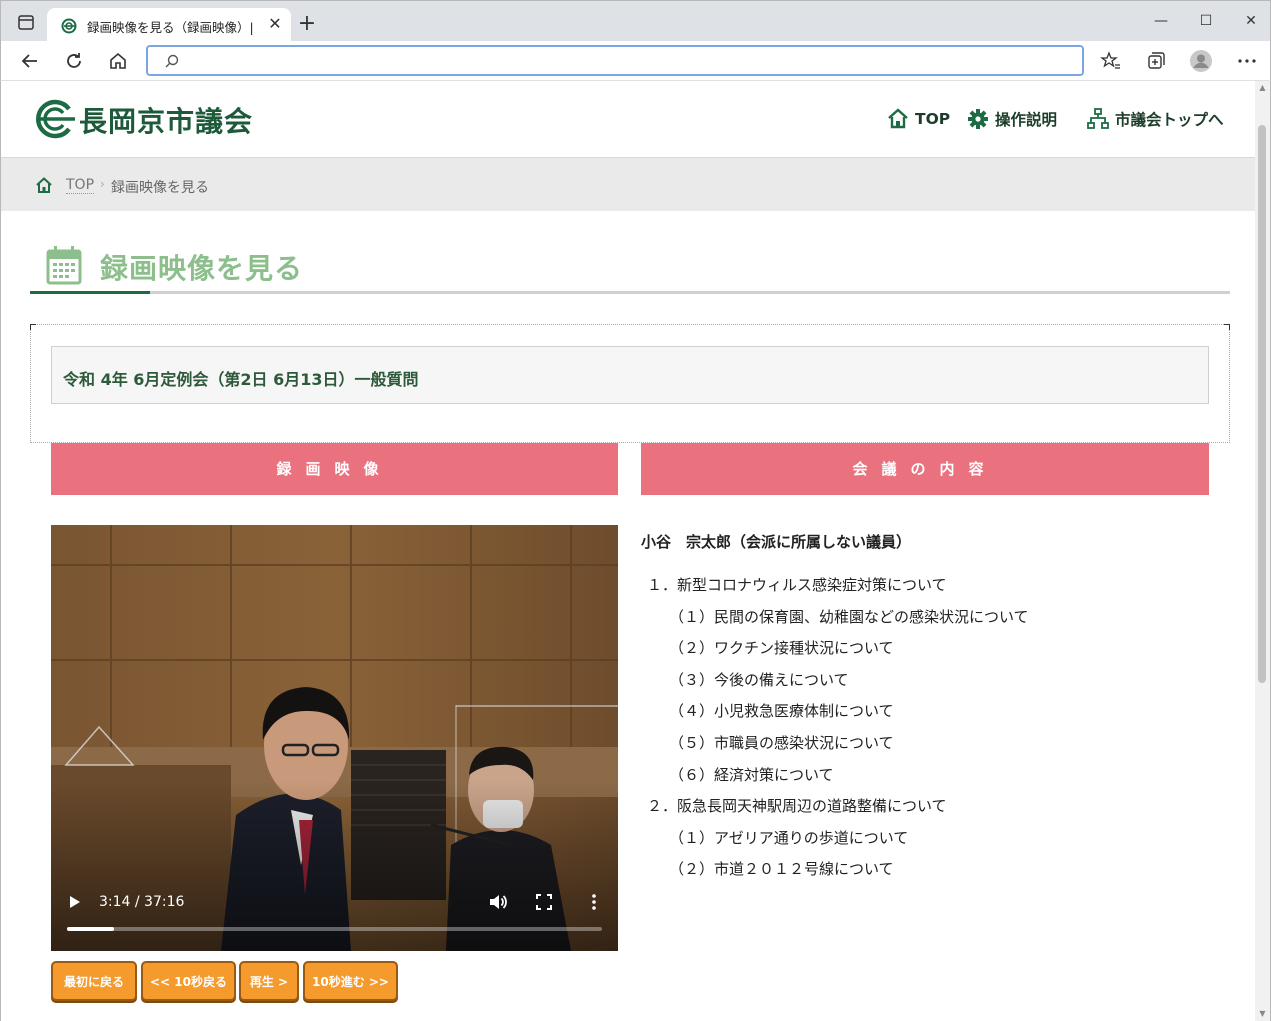 The width and height of the screenshot is (1271, 1021). I want to click on section-header-content: 会議の内容, so click(925, 469).